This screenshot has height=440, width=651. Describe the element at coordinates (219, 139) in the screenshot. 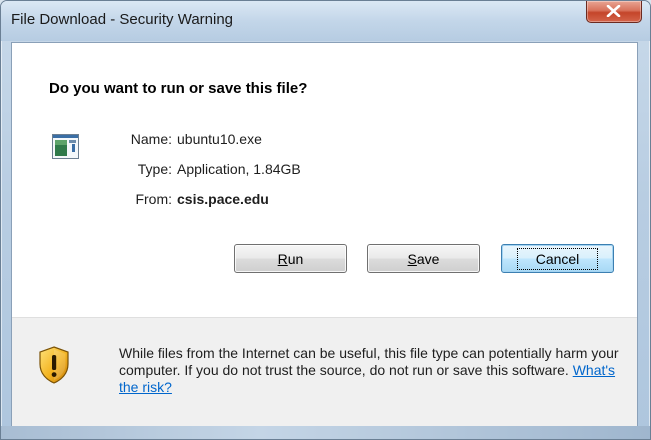

I see `file-name-value: ubuntu10.exe` at that location.